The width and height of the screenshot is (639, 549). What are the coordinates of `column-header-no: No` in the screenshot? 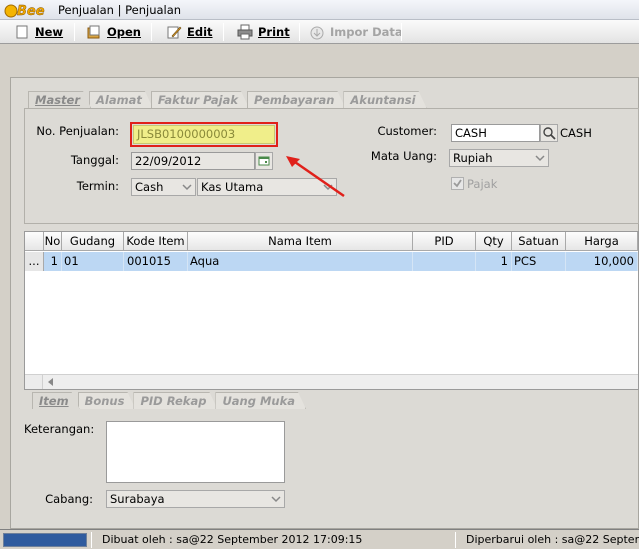 It's located at (53, 241).